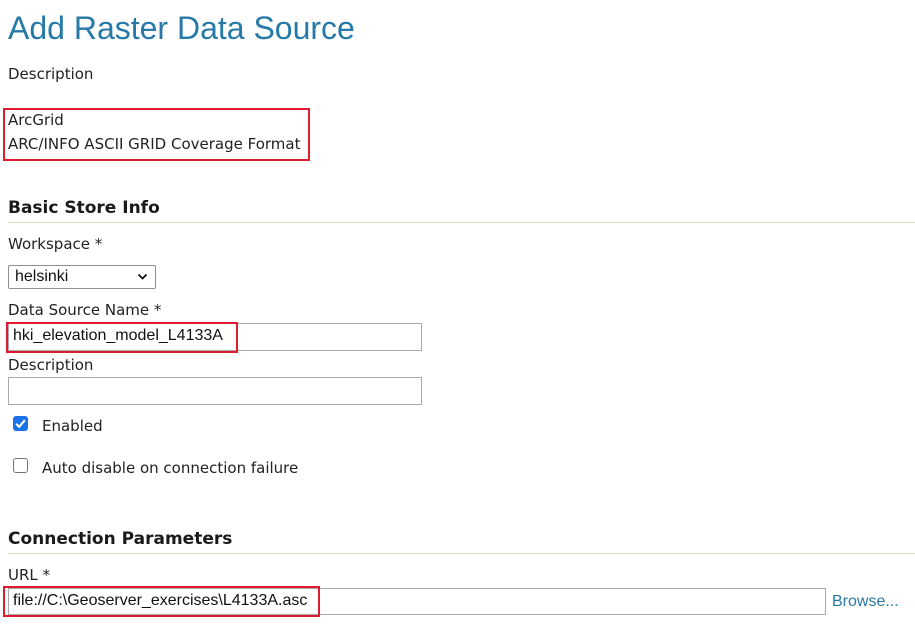 Image resolution: width=915 pixels, height=627 pixels. What do you see at coordinates (36, 120) in the screenshot?
I see `store-type: ArcGrid` at bounding box center [36, 120].